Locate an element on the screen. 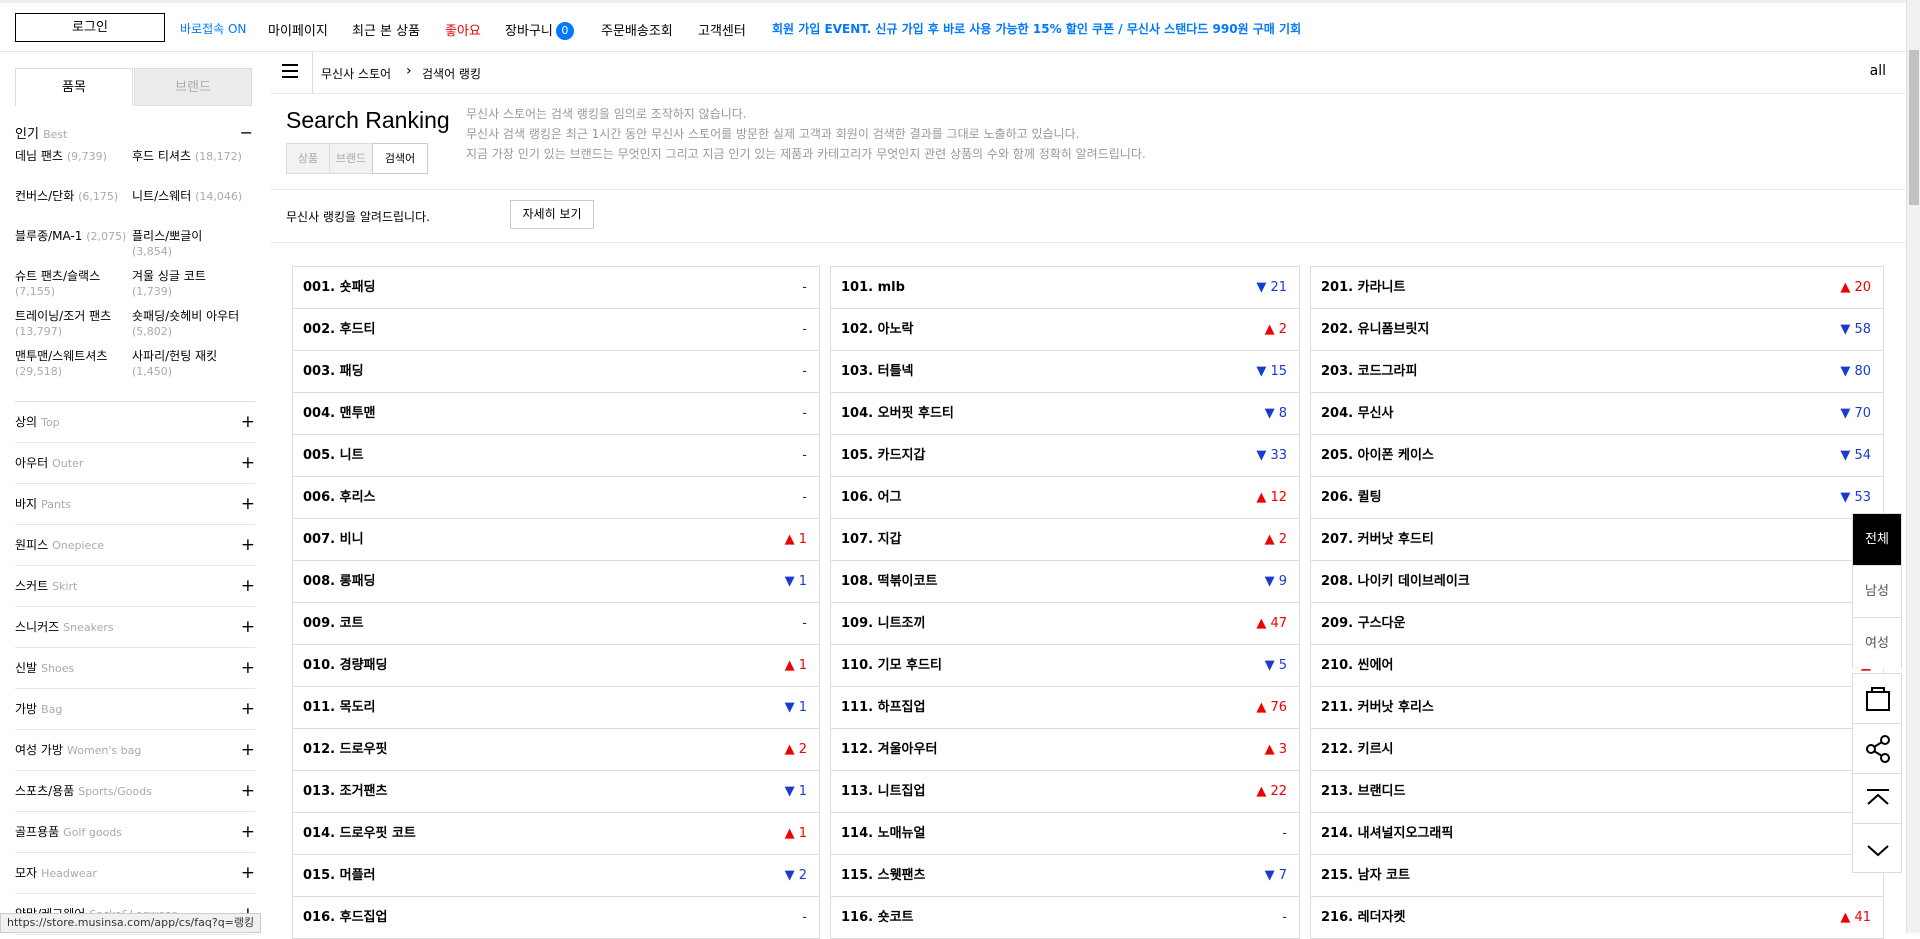 The height and width of the screenshot is (939, 1920). ranking-row: 011. 목도리▼ 1 is located at coordinates (556, 708).